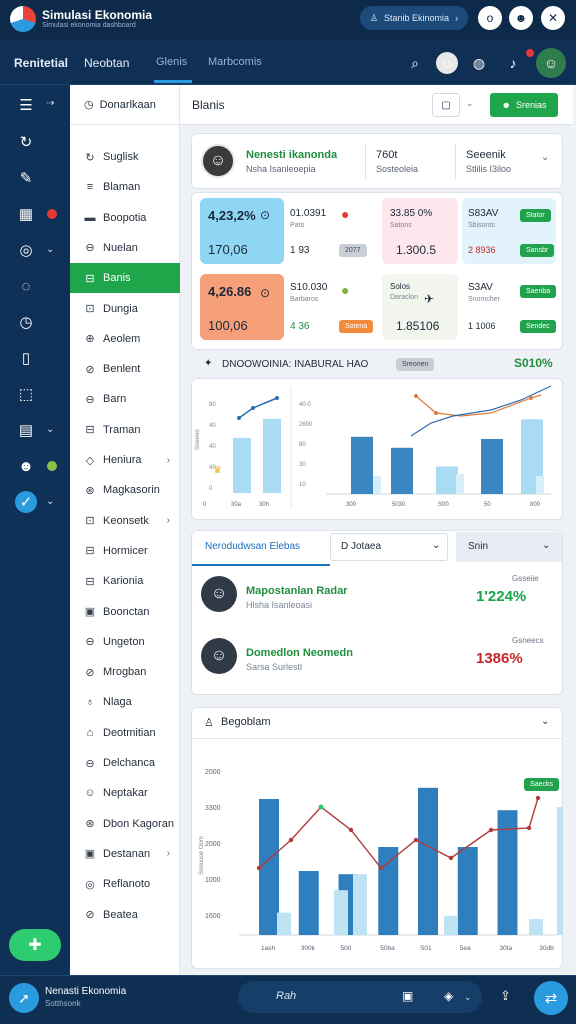 The image size is (576, 1024). What do you see at coordinates (448, 996) in the screenshot?
I see `location-icon: ◈` at bounding box center [448, 996].